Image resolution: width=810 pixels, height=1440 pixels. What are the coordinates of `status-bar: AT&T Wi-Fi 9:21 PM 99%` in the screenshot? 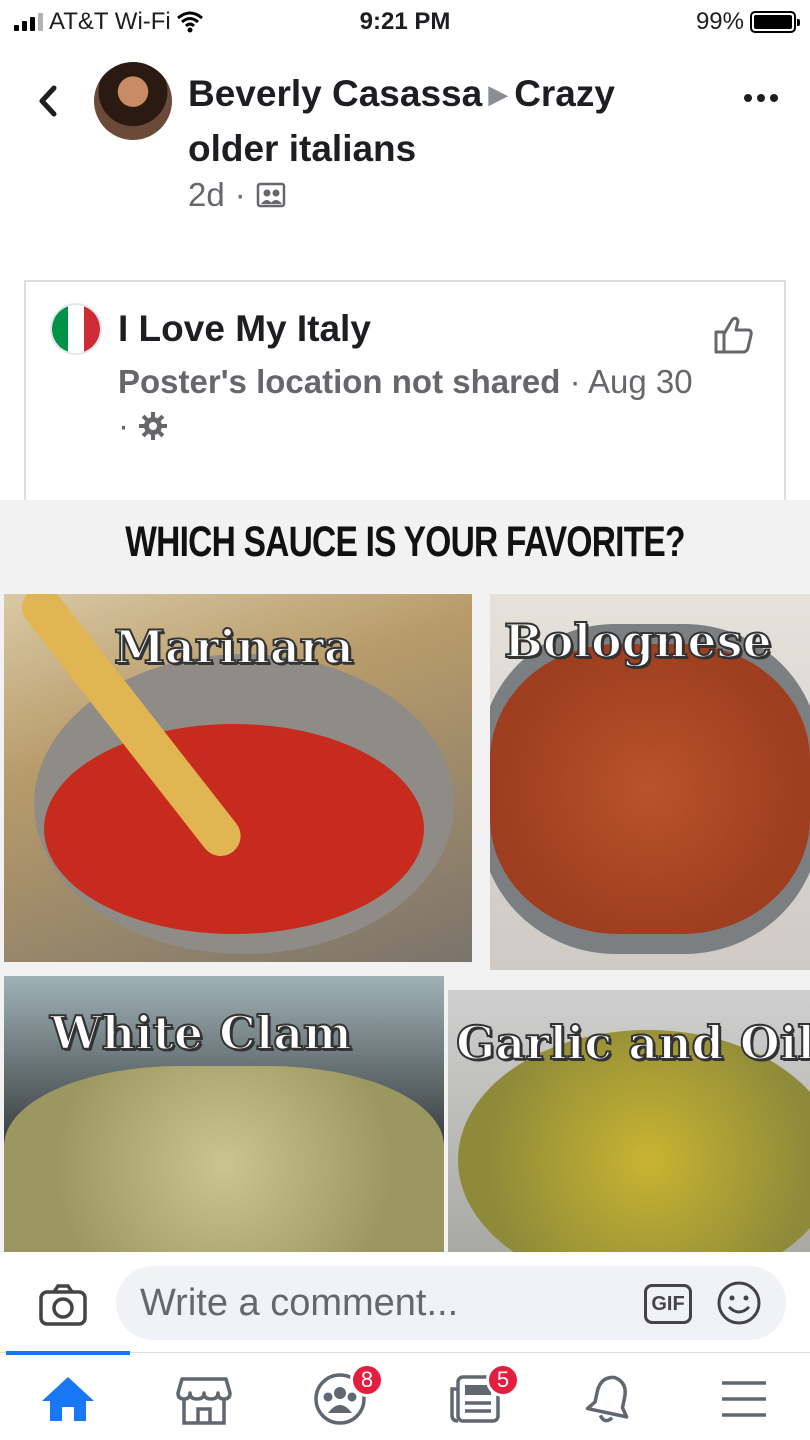 It's located at (405, 20).